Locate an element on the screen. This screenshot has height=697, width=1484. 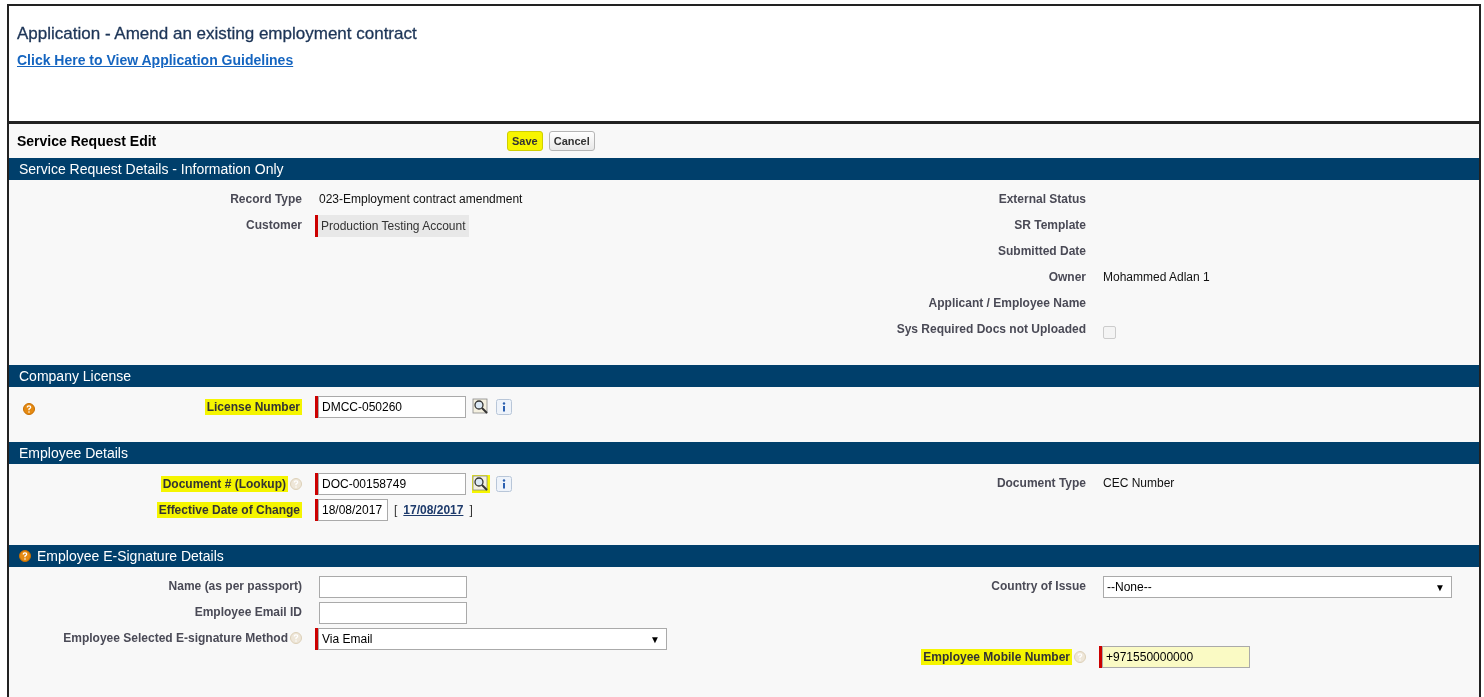
field-value: Production Testing Account is located at coordinates (393, 226).